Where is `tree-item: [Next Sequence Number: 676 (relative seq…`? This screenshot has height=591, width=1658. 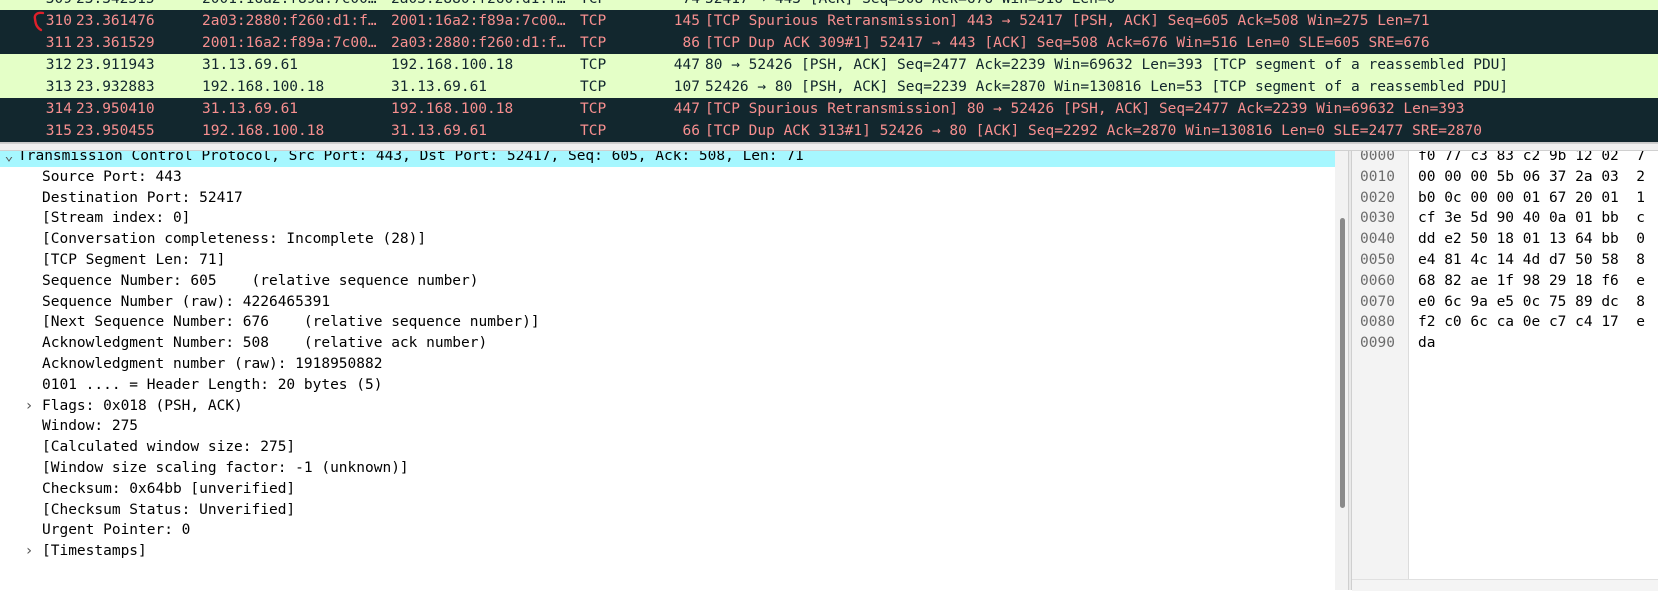 tree-item: [Next Sequence Number: 676 (relative seq… is located at coordinates (667, 322).